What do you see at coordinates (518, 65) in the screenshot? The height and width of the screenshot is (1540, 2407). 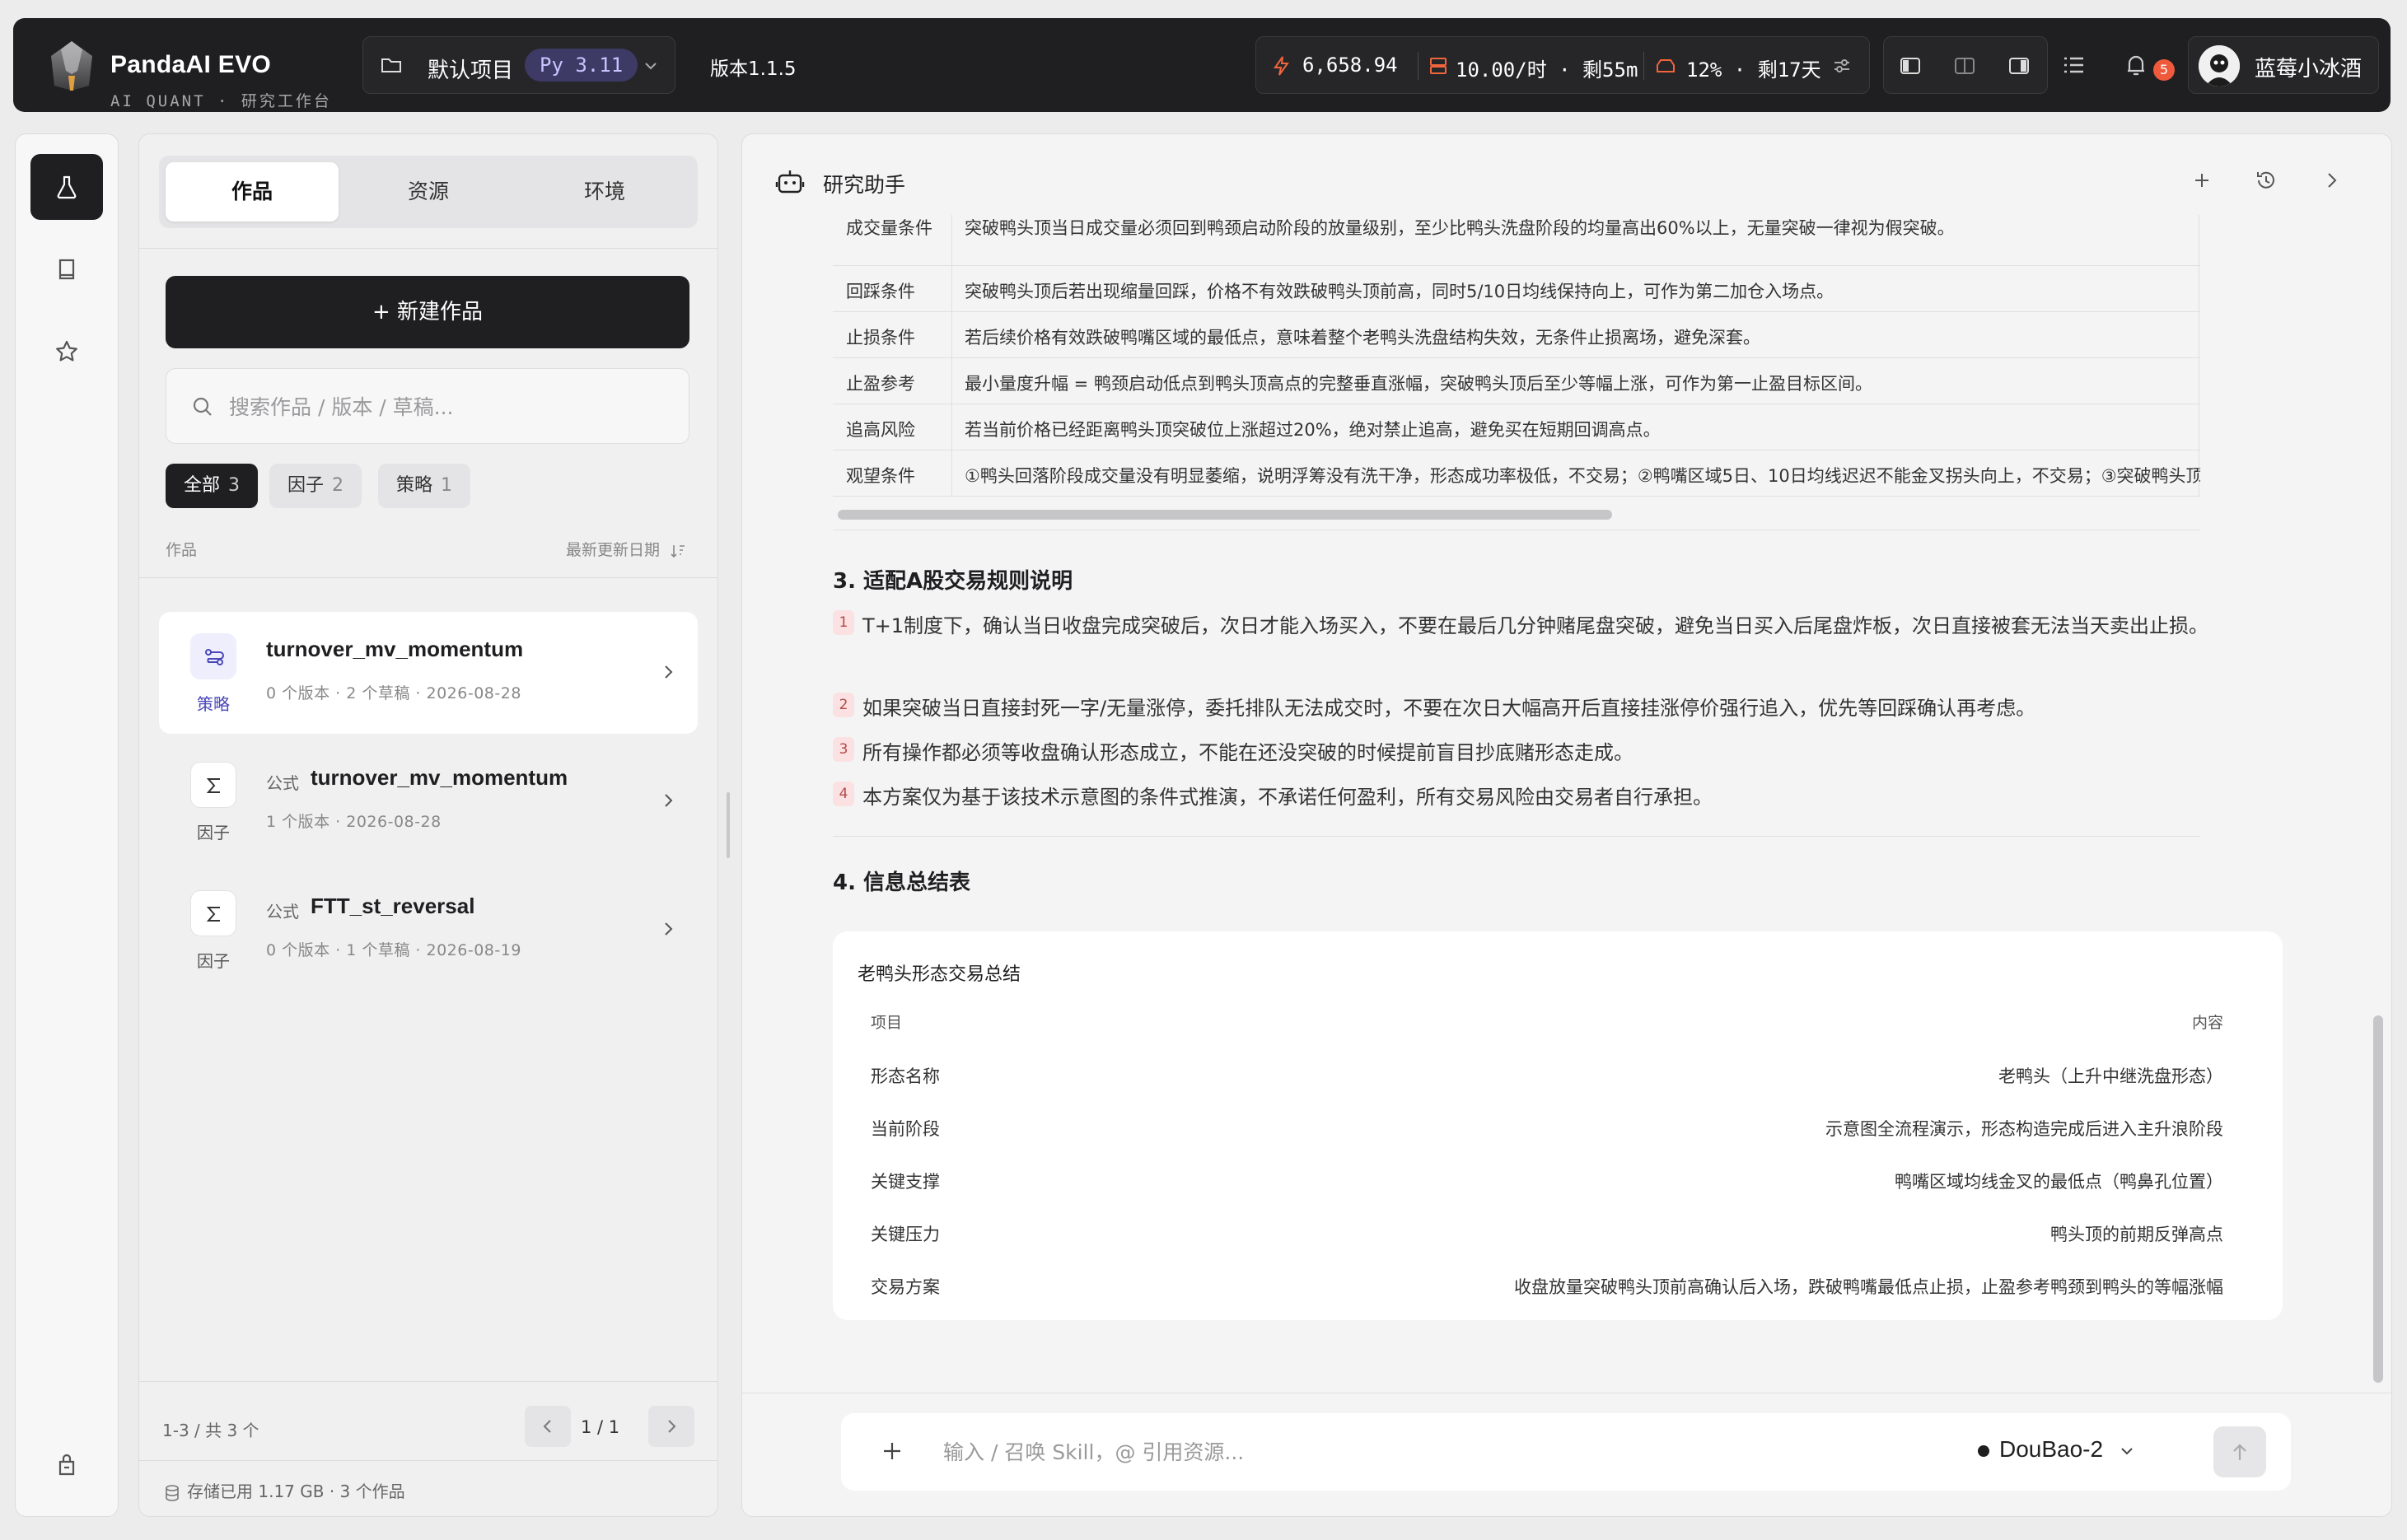 I see `project-selector: 默认项目 Py 3.11` at bounding box center [518, 65].